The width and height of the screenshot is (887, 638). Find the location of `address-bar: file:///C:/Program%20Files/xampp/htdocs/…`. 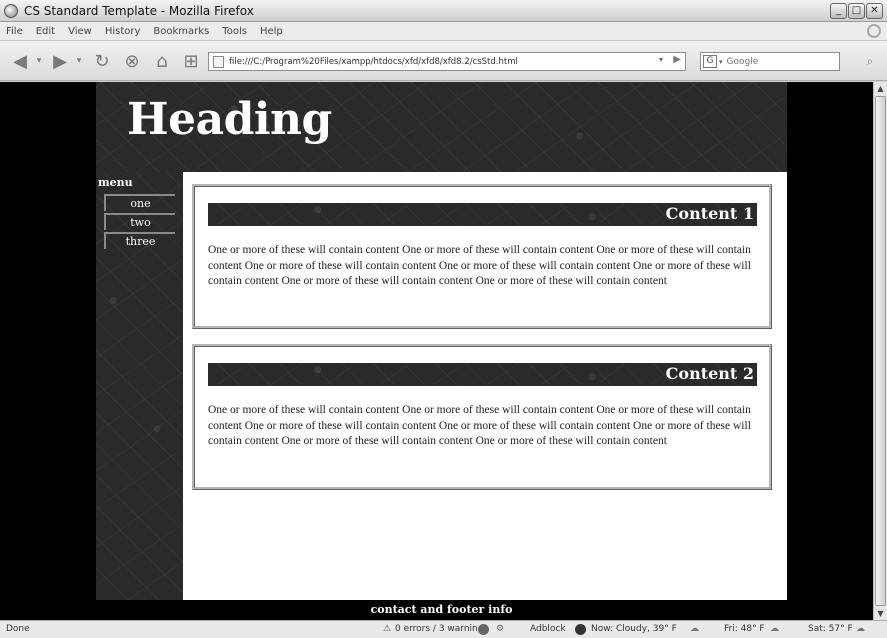

address-bar: file:///C:/Program%20Files/xampp/htdocs/… is located at coordinates (447, 61).